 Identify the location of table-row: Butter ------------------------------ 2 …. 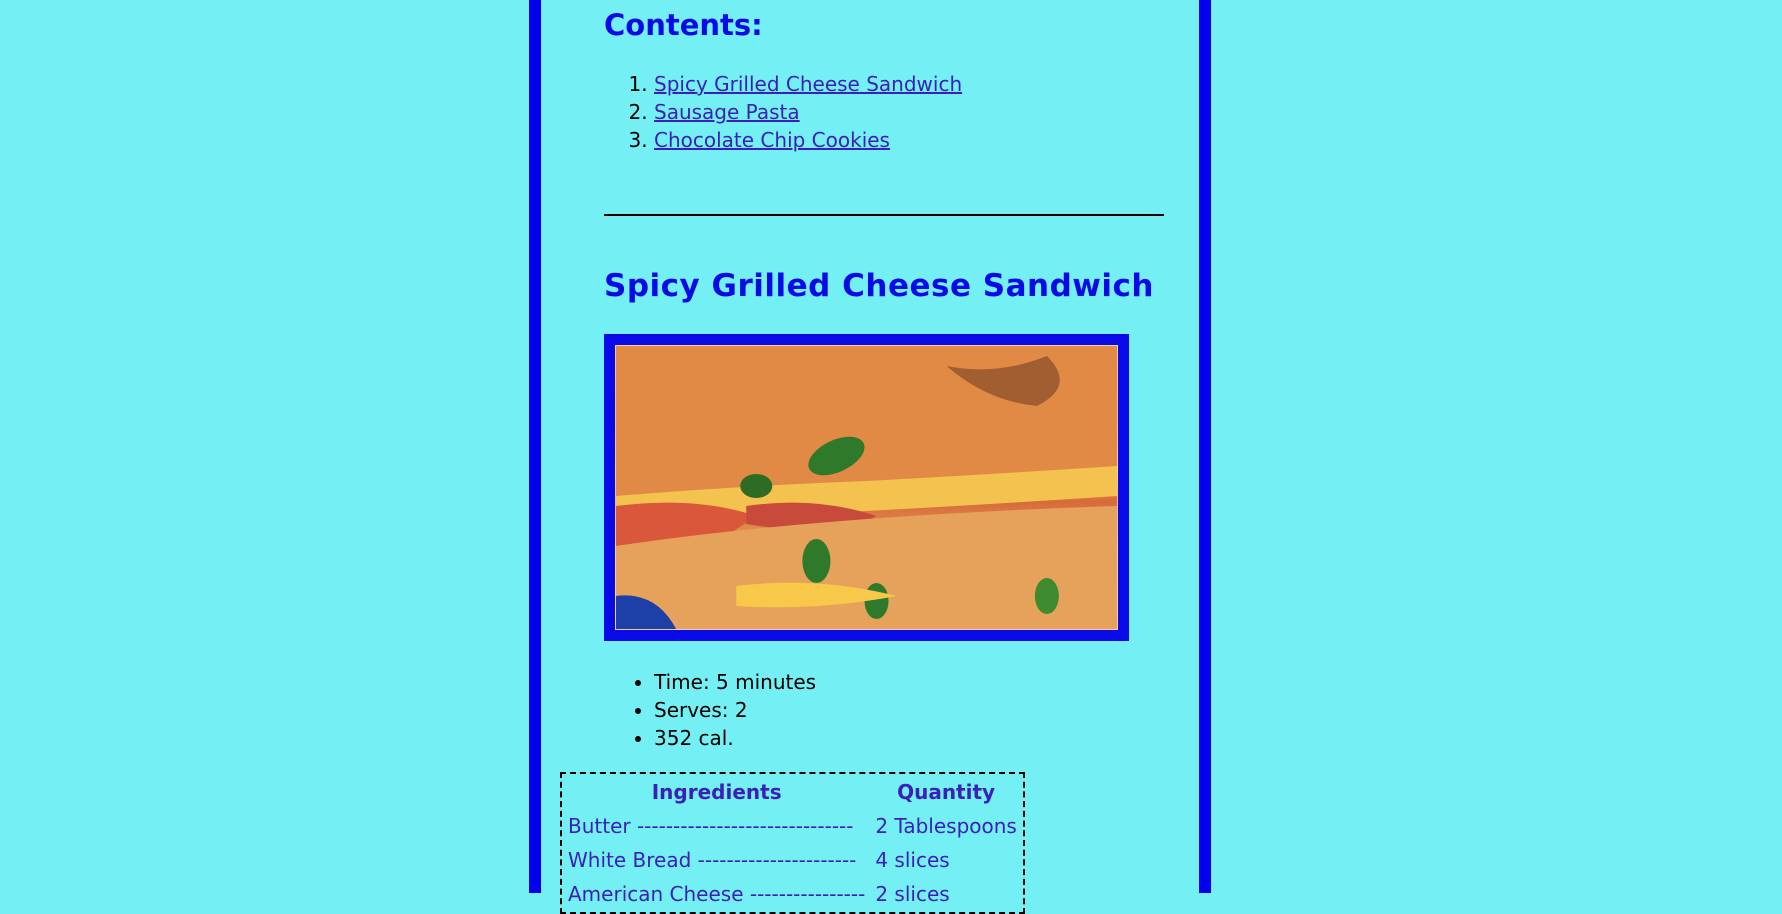
(792, 826).